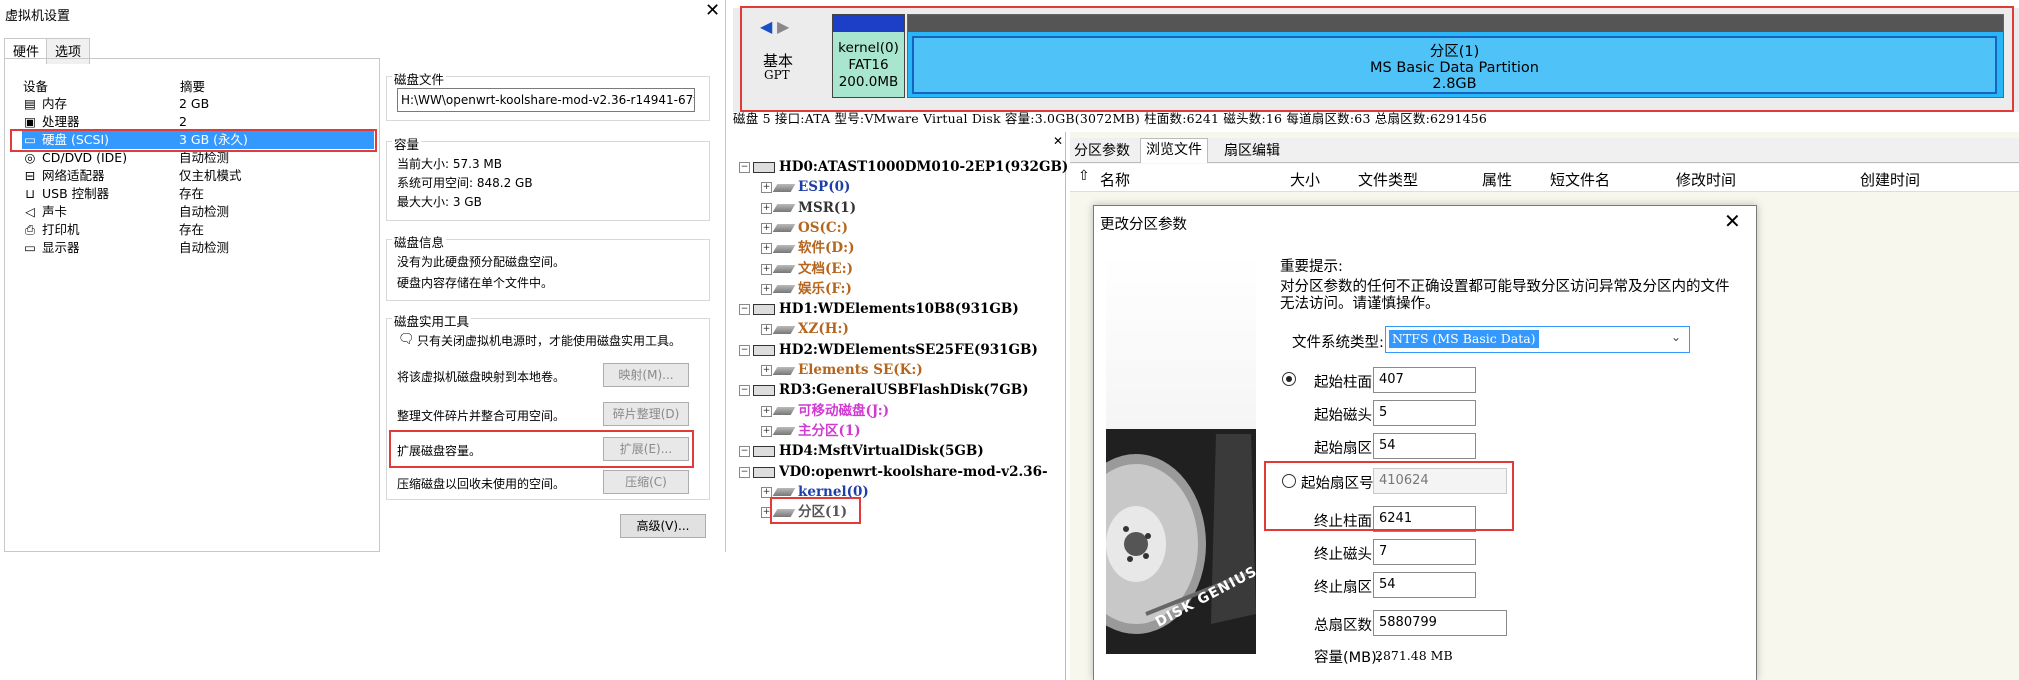 Image resolution: width=2019 pixels, height=680 pixels. I want to click on map-text: 将该虚拟机磁盘映射到本地卷。, so click(481, 377).